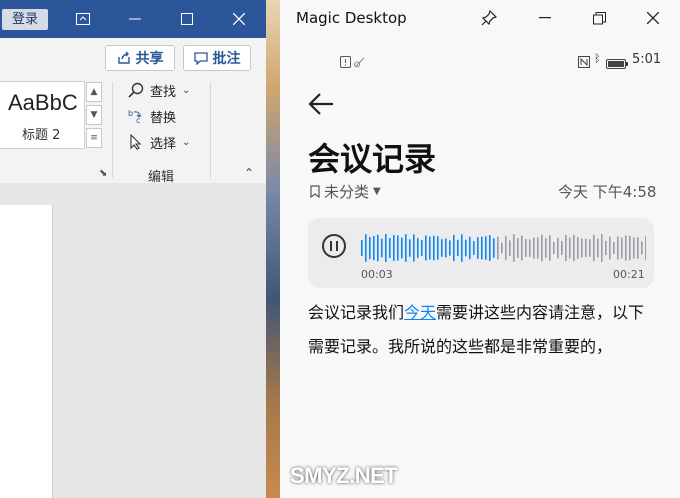 The width and height of the screenshot is (680, 498). Describe the element at coordinates (584, 62) in the screenshot. I see `nfc-icon` at that location.